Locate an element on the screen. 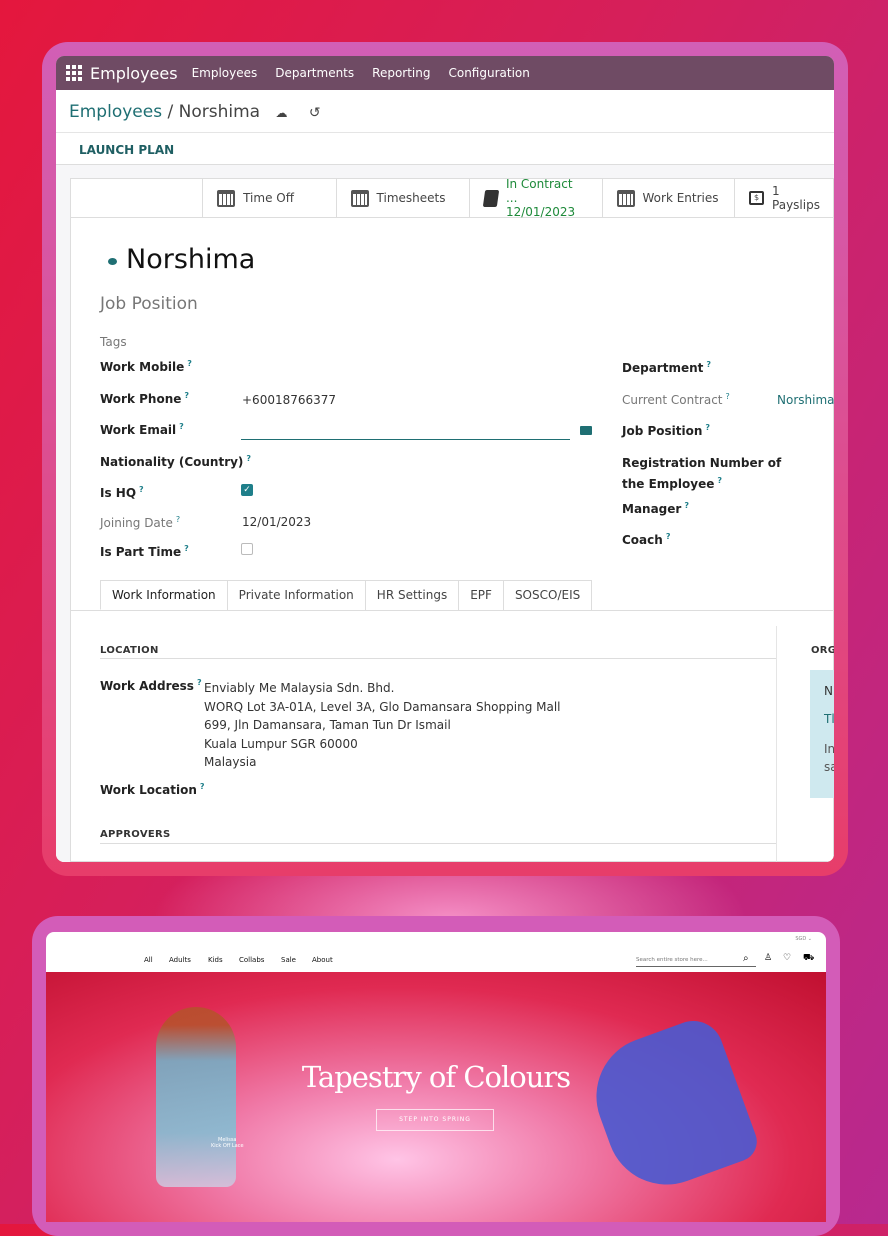  current-contract-label: Current Contract? is located at coordinates (676, 399).